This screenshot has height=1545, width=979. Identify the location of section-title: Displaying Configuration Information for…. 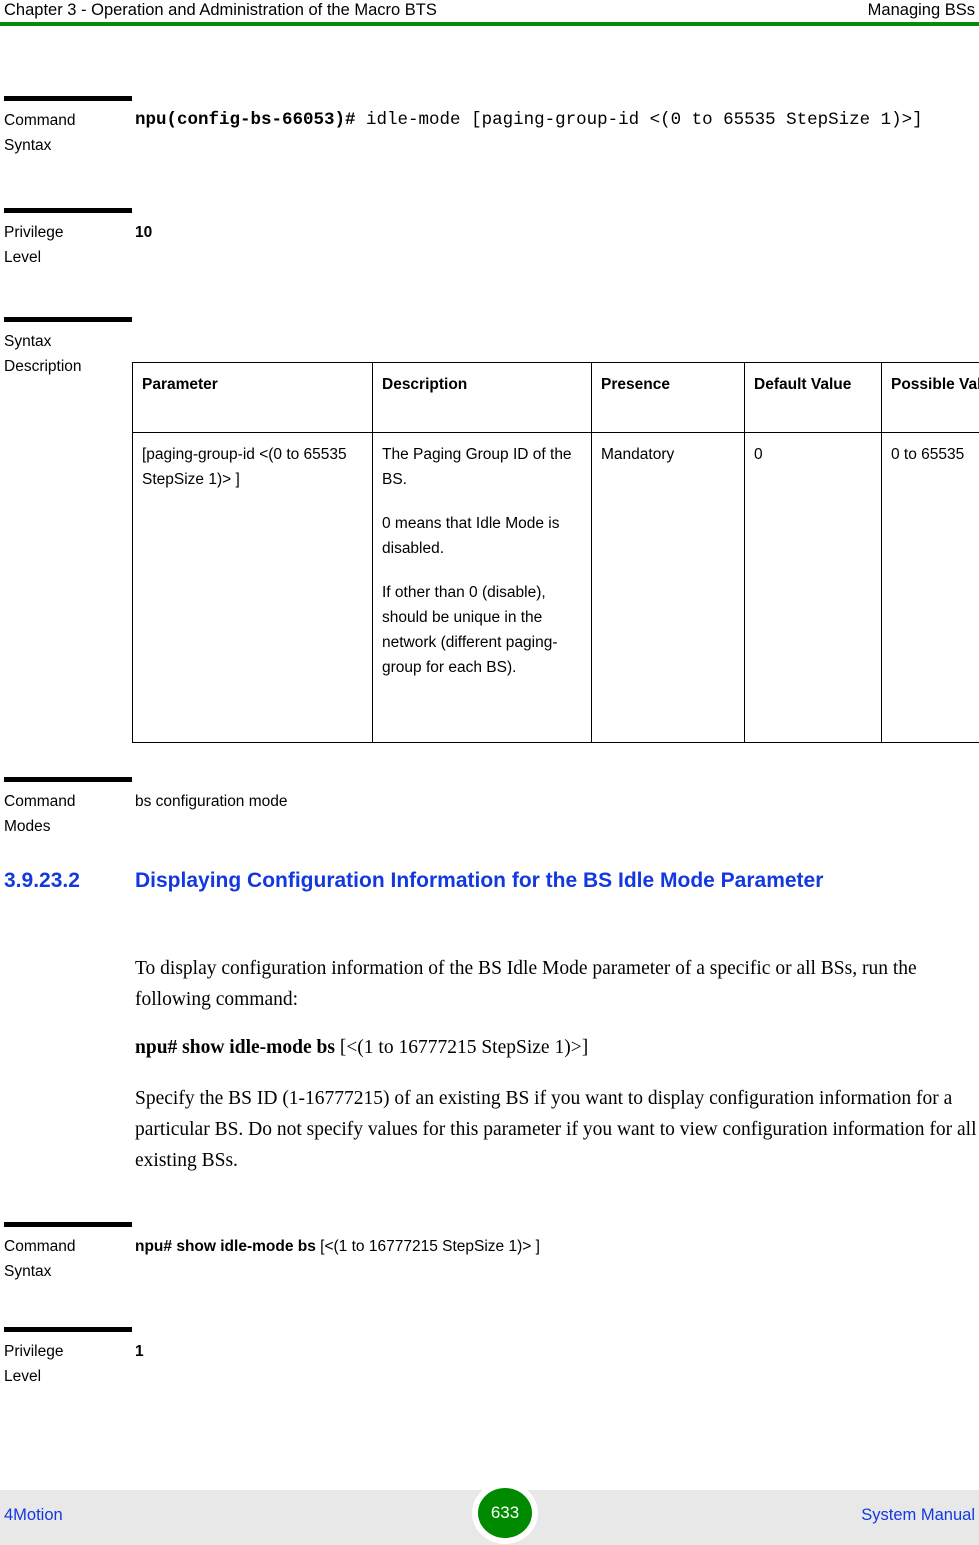
(479, 880).